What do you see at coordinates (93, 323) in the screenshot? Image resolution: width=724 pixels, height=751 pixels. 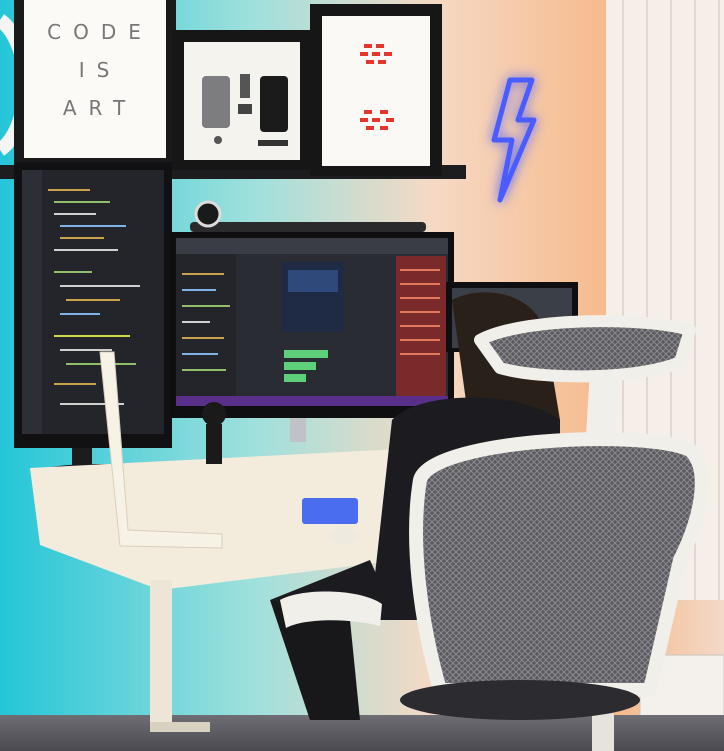 I see `vertical-monitor` at bounding box center [93, 323].